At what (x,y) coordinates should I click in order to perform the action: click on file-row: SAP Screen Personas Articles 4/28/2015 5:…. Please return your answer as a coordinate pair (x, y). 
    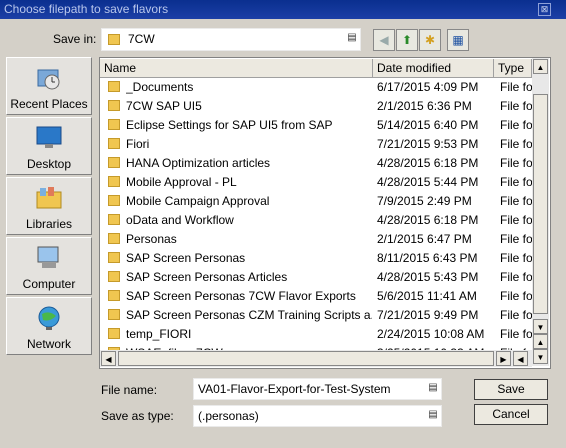
    Looking at the image, I should click on (316, 277).